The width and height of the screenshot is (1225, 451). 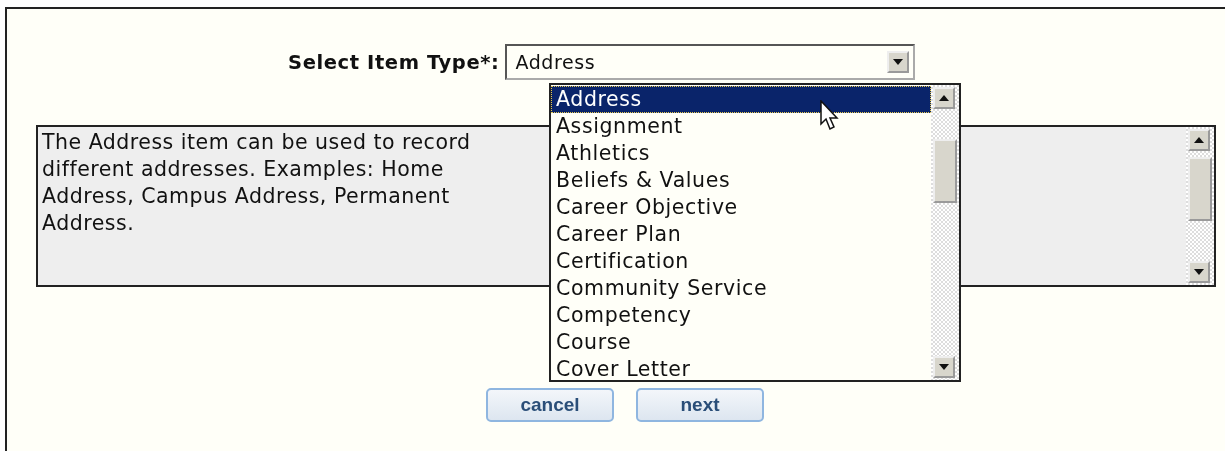 I want to click on dropdown-option: Athletics, so click(x=741, y=153).